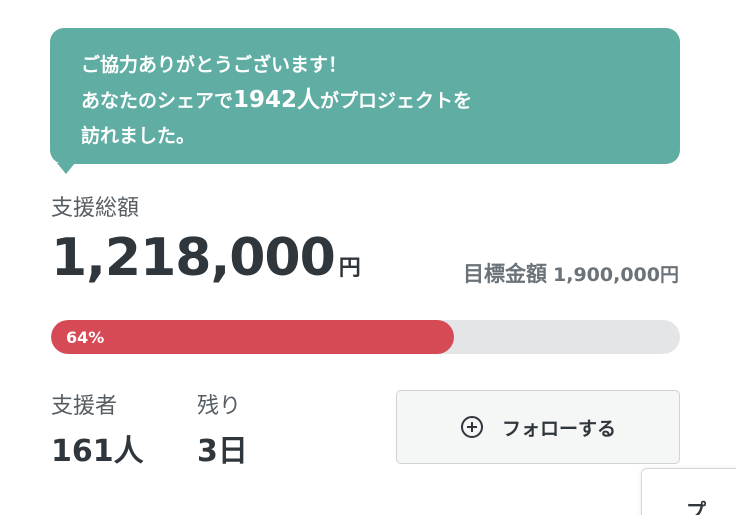  I want to click on follow-button-label: フォローする, so click(558, 428).